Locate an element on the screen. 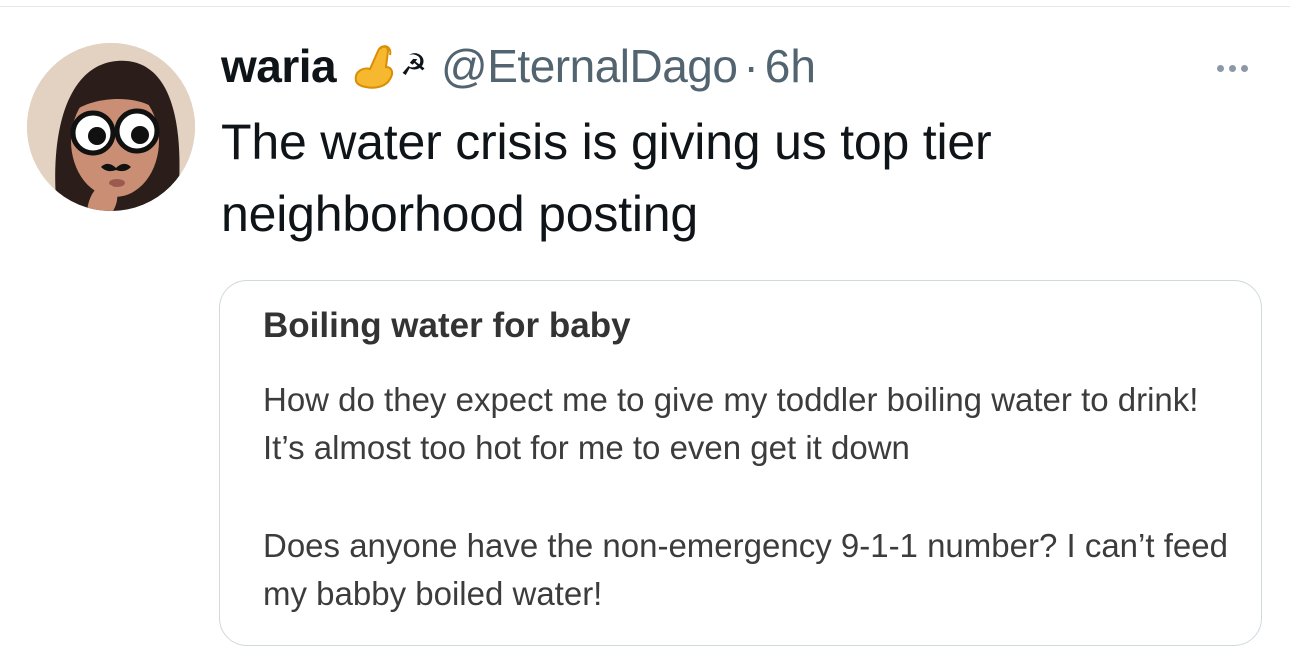 This screenshot has width=1290, height=652. top-divider is located at coordinates (645, 6).